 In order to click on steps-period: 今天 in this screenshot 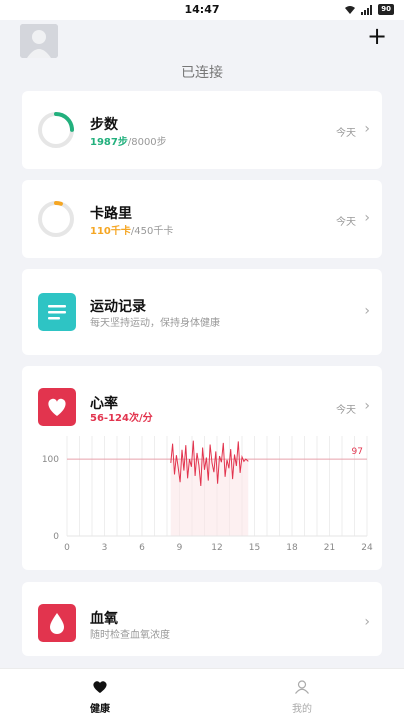, I will do `click(346, 133)`.